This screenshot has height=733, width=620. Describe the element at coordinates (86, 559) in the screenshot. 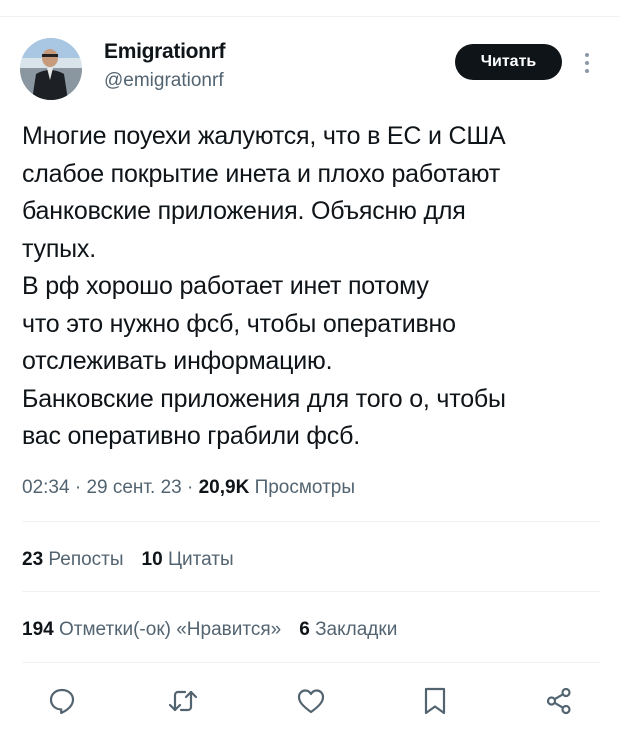

I see `reposts-label: Репосты` at that location.